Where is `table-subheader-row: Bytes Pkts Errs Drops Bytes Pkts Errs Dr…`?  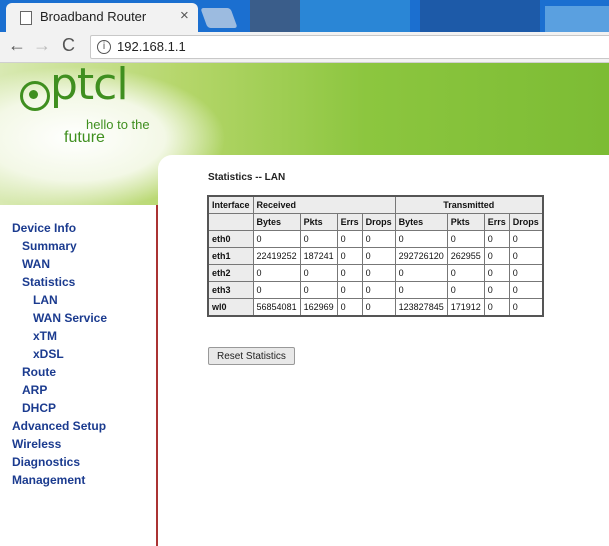
table-subheader-row: Bytes Pkts Errs Drops Bytes Pkts Errs Dr… is located at coordinates (375, 222).